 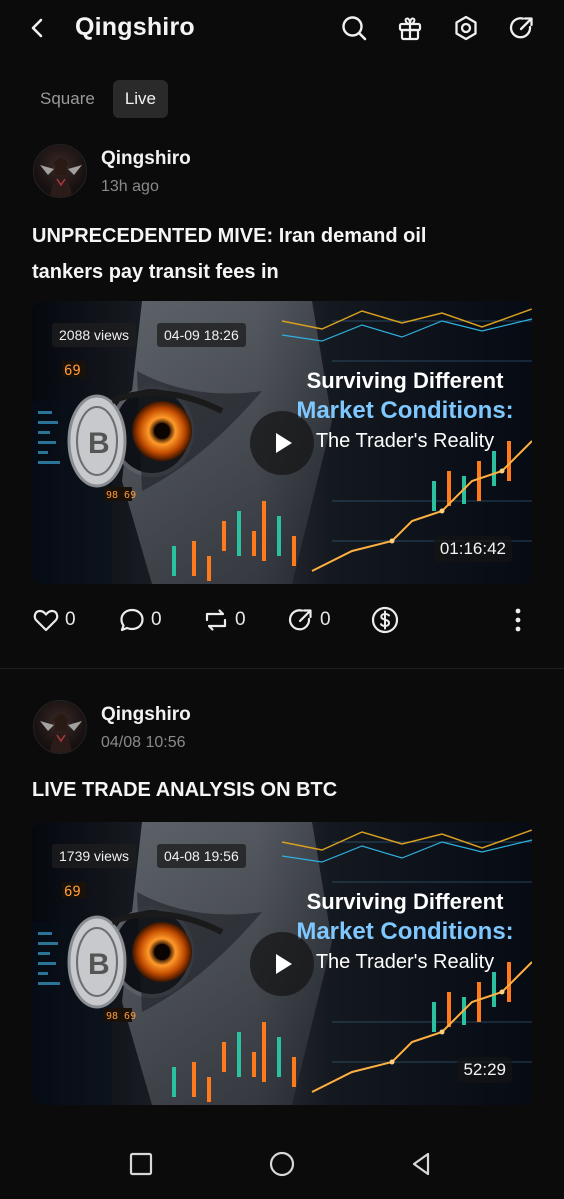 I want to click on chevron-left-icon, so click(x=37, y=28).